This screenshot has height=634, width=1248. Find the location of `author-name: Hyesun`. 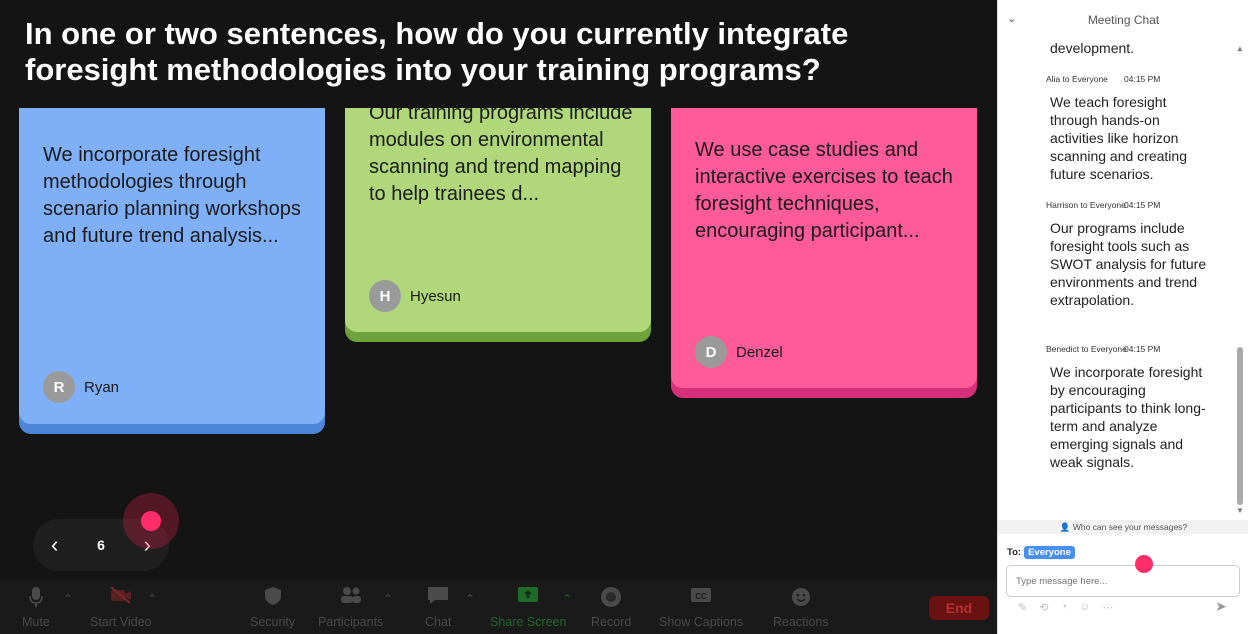

author-name: Hyesun is located at coordinates (435, 296).